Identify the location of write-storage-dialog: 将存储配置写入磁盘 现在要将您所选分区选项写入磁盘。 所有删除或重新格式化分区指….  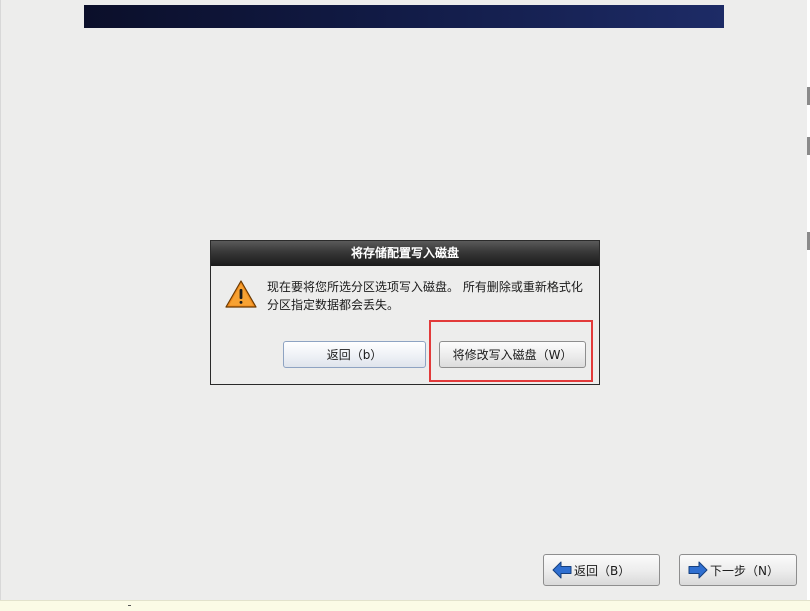
(405, 312).